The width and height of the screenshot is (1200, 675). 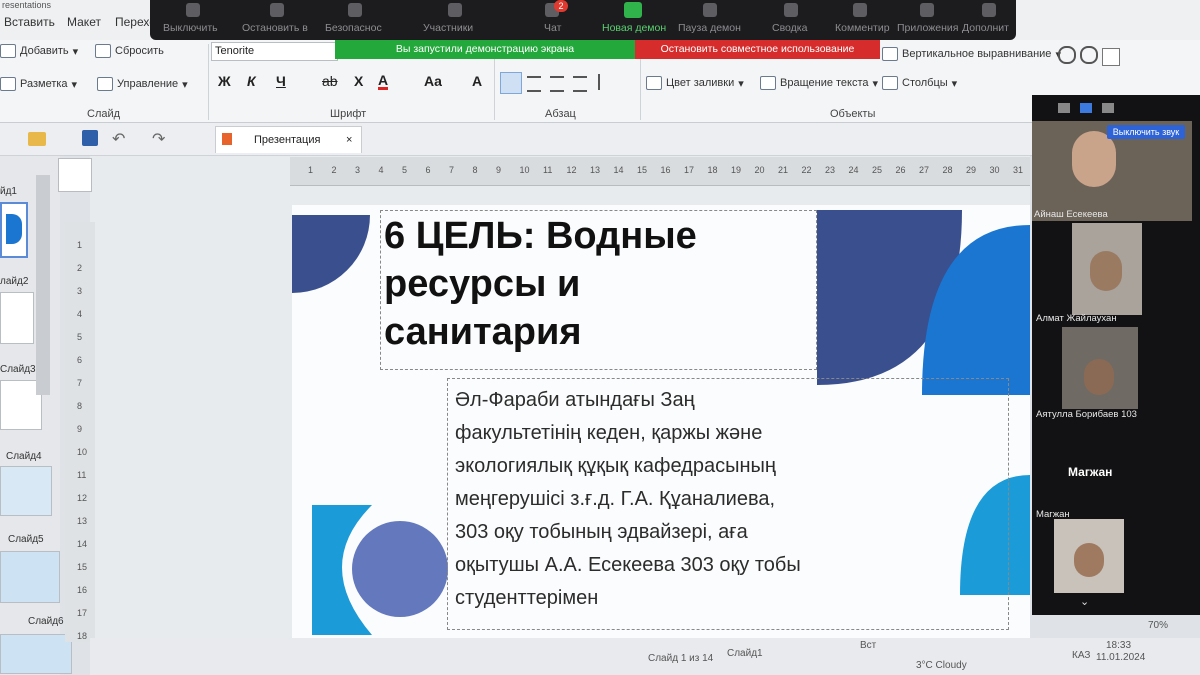 I want to click on fill-color-button: Цвет заливки ▾, so click(x=695, y=83).